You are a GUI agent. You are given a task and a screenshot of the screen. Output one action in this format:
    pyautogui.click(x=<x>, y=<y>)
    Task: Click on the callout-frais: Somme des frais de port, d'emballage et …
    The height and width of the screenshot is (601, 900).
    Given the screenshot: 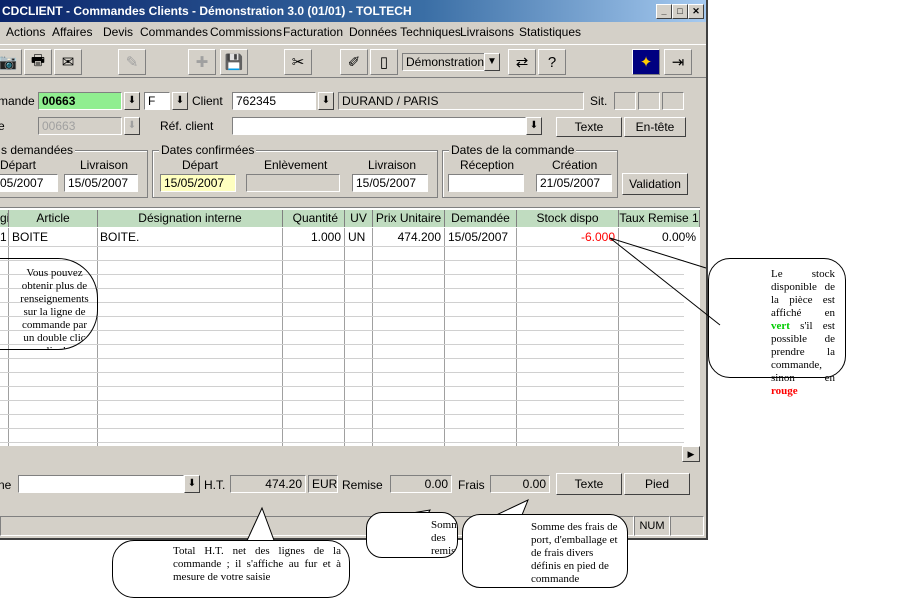 What is the action you would take?
    pyautogui.click(x=545, y=551)
    